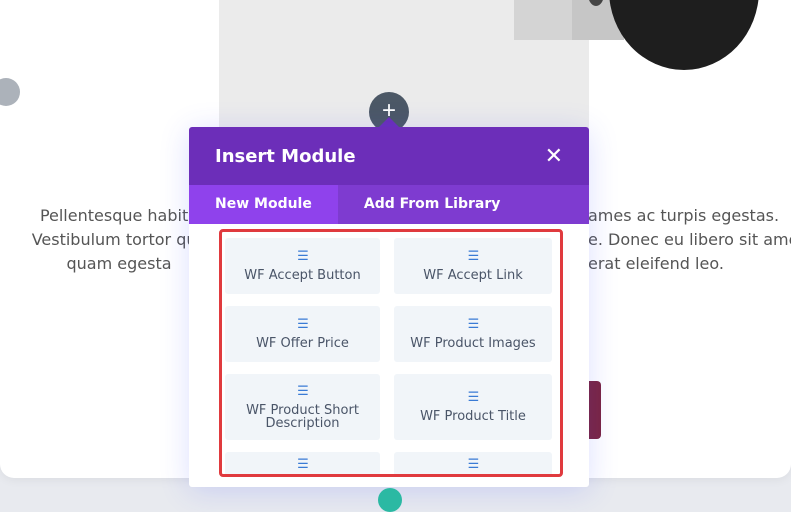 Image resolution: width=791 pixels, height=512 pixels. I want to click on tab-add-from-library: Add From Library, so click(432, 204).